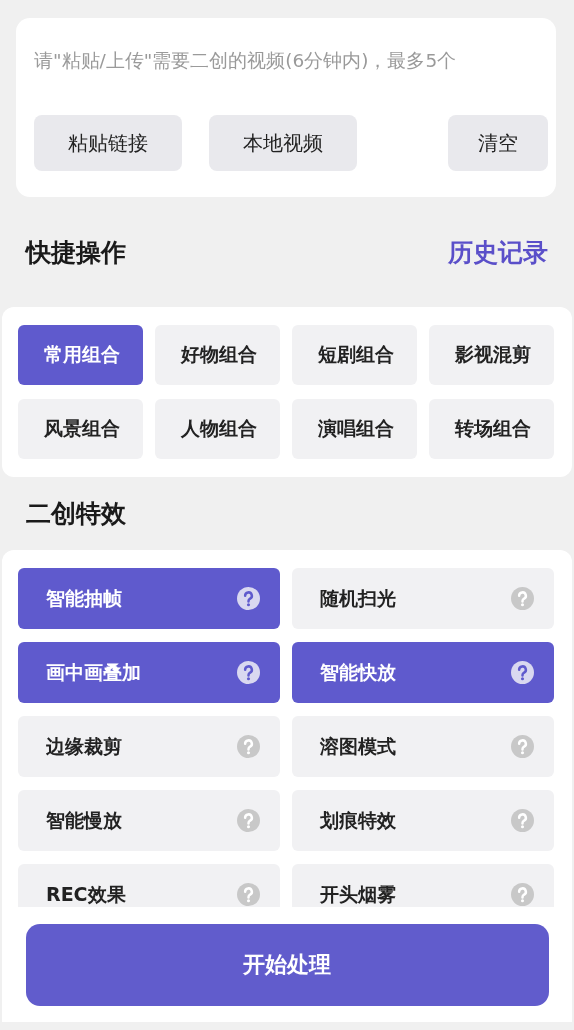 The image size is (574, 1030). I want to click on upload-action-button: 粘贴链接, so click(108, 143).